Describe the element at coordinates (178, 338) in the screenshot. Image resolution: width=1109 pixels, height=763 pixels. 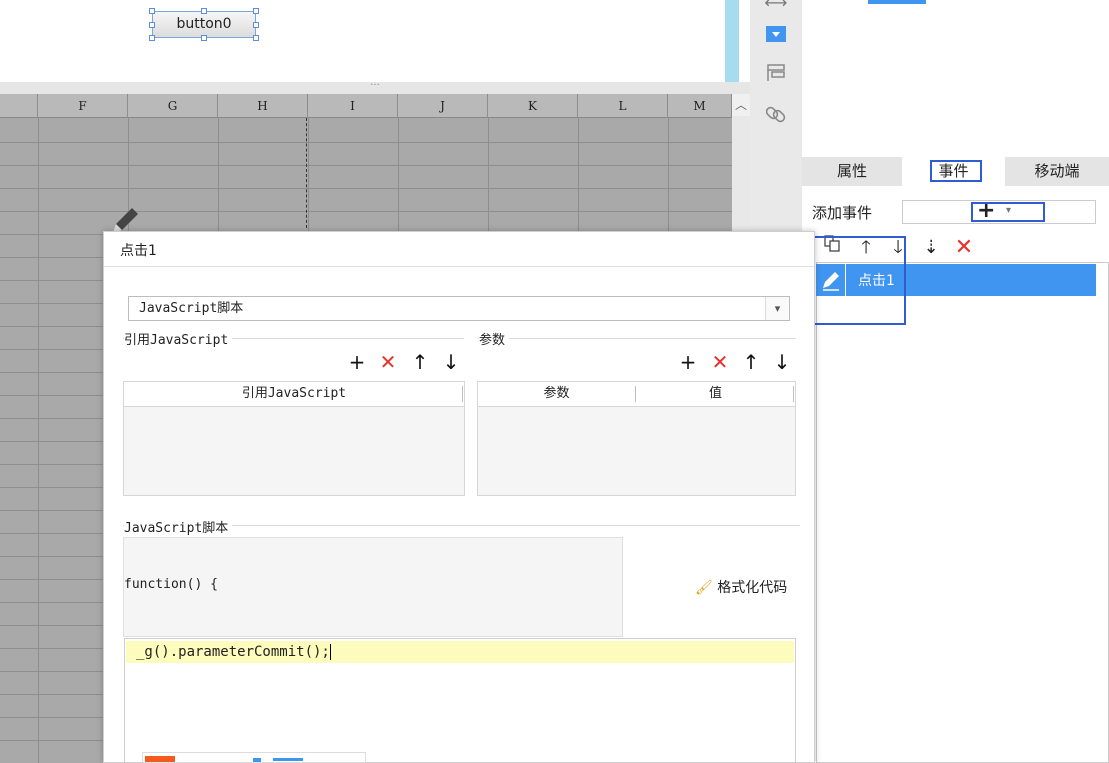
I see `ref-js-group-label: 引用JavaScript` at that location.